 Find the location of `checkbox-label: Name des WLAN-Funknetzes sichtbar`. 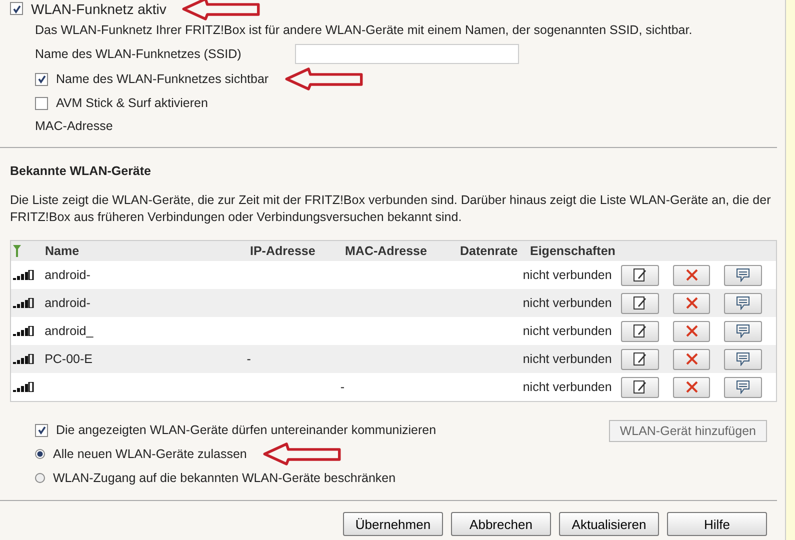

checkbox-label: Name des WLAN-Funknetzes sichtbar is located at coordinates (162, 79).